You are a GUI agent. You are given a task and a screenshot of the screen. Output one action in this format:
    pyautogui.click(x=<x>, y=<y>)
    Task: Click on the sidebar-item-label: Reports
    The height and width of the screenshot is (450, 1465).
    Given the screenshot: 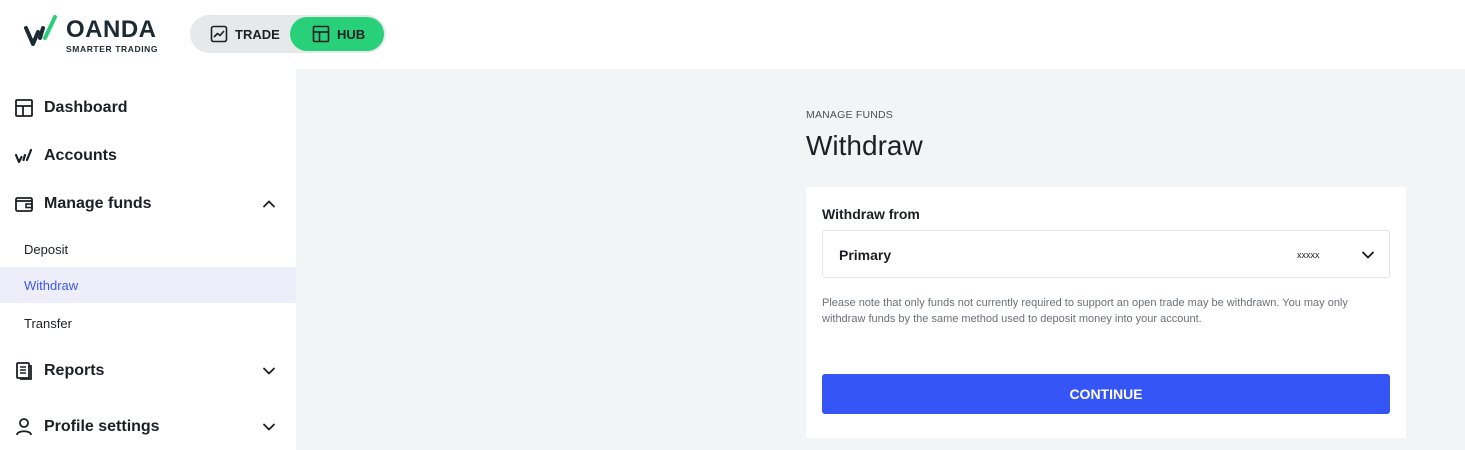 What is the action you would take?
    pyautogui.click(x=74, y=370)
    